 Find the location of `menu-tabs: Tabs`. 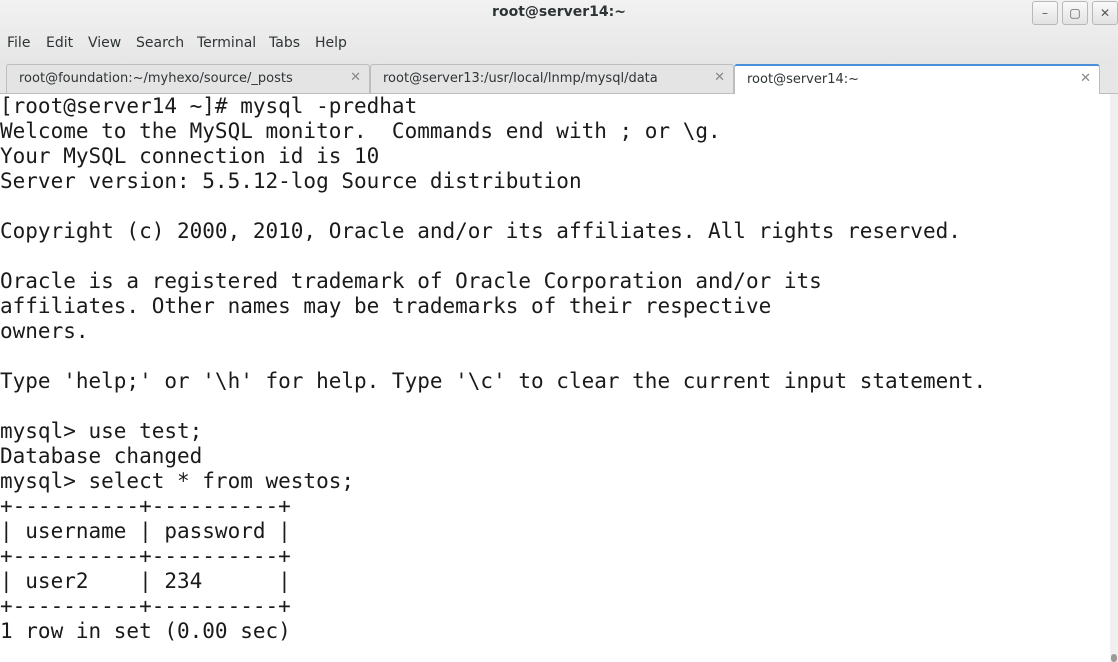

menu-tabs: Tabs is located at coordinates (284, 43).